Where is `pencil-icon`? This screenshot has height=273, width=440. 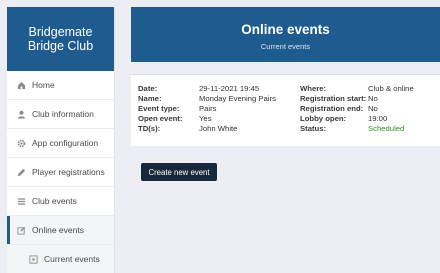
pencil-icon is located at coordinates (21, 172).